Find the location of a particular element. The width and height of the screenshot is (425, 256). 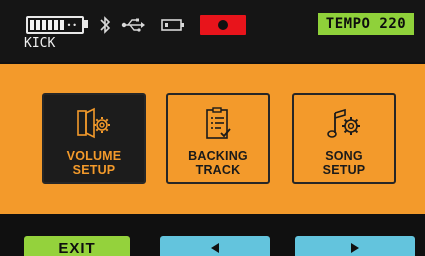

left-arrow-icon is located at coordinates (215, 248).